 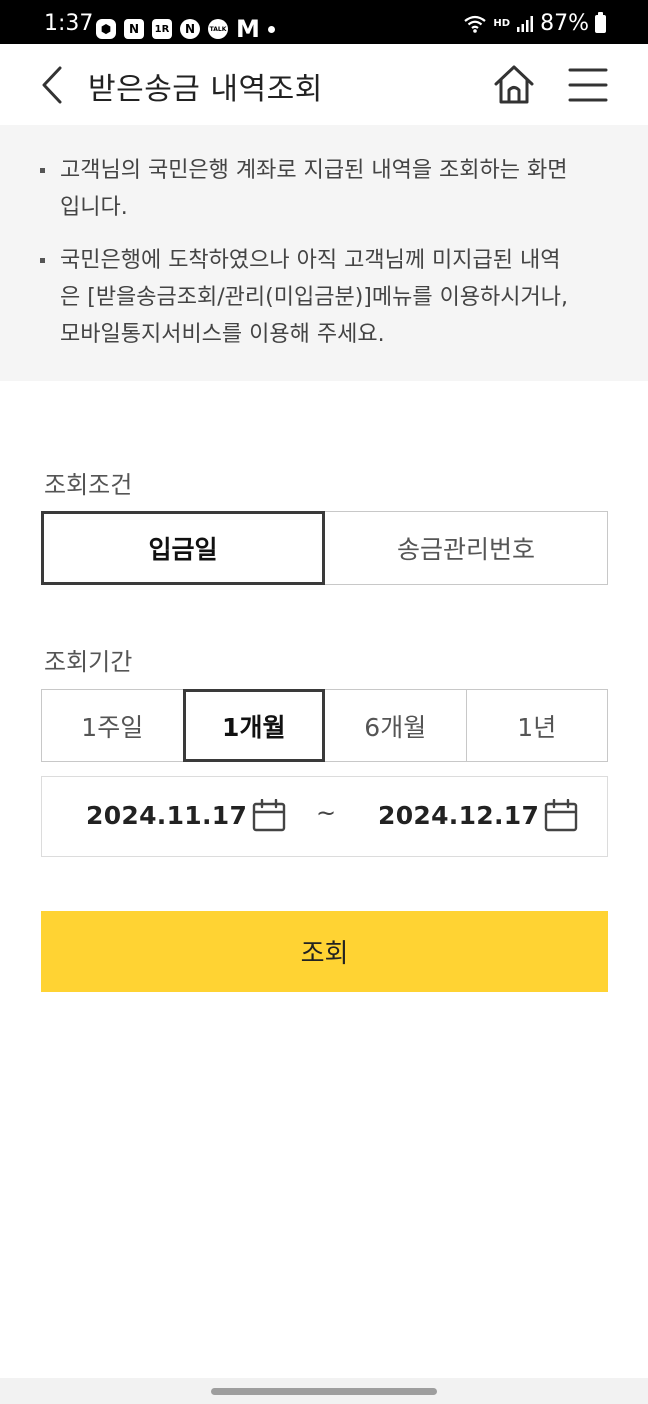 I want to click on app-header: 받은송금 내역조회, so click(x=324, y=84).